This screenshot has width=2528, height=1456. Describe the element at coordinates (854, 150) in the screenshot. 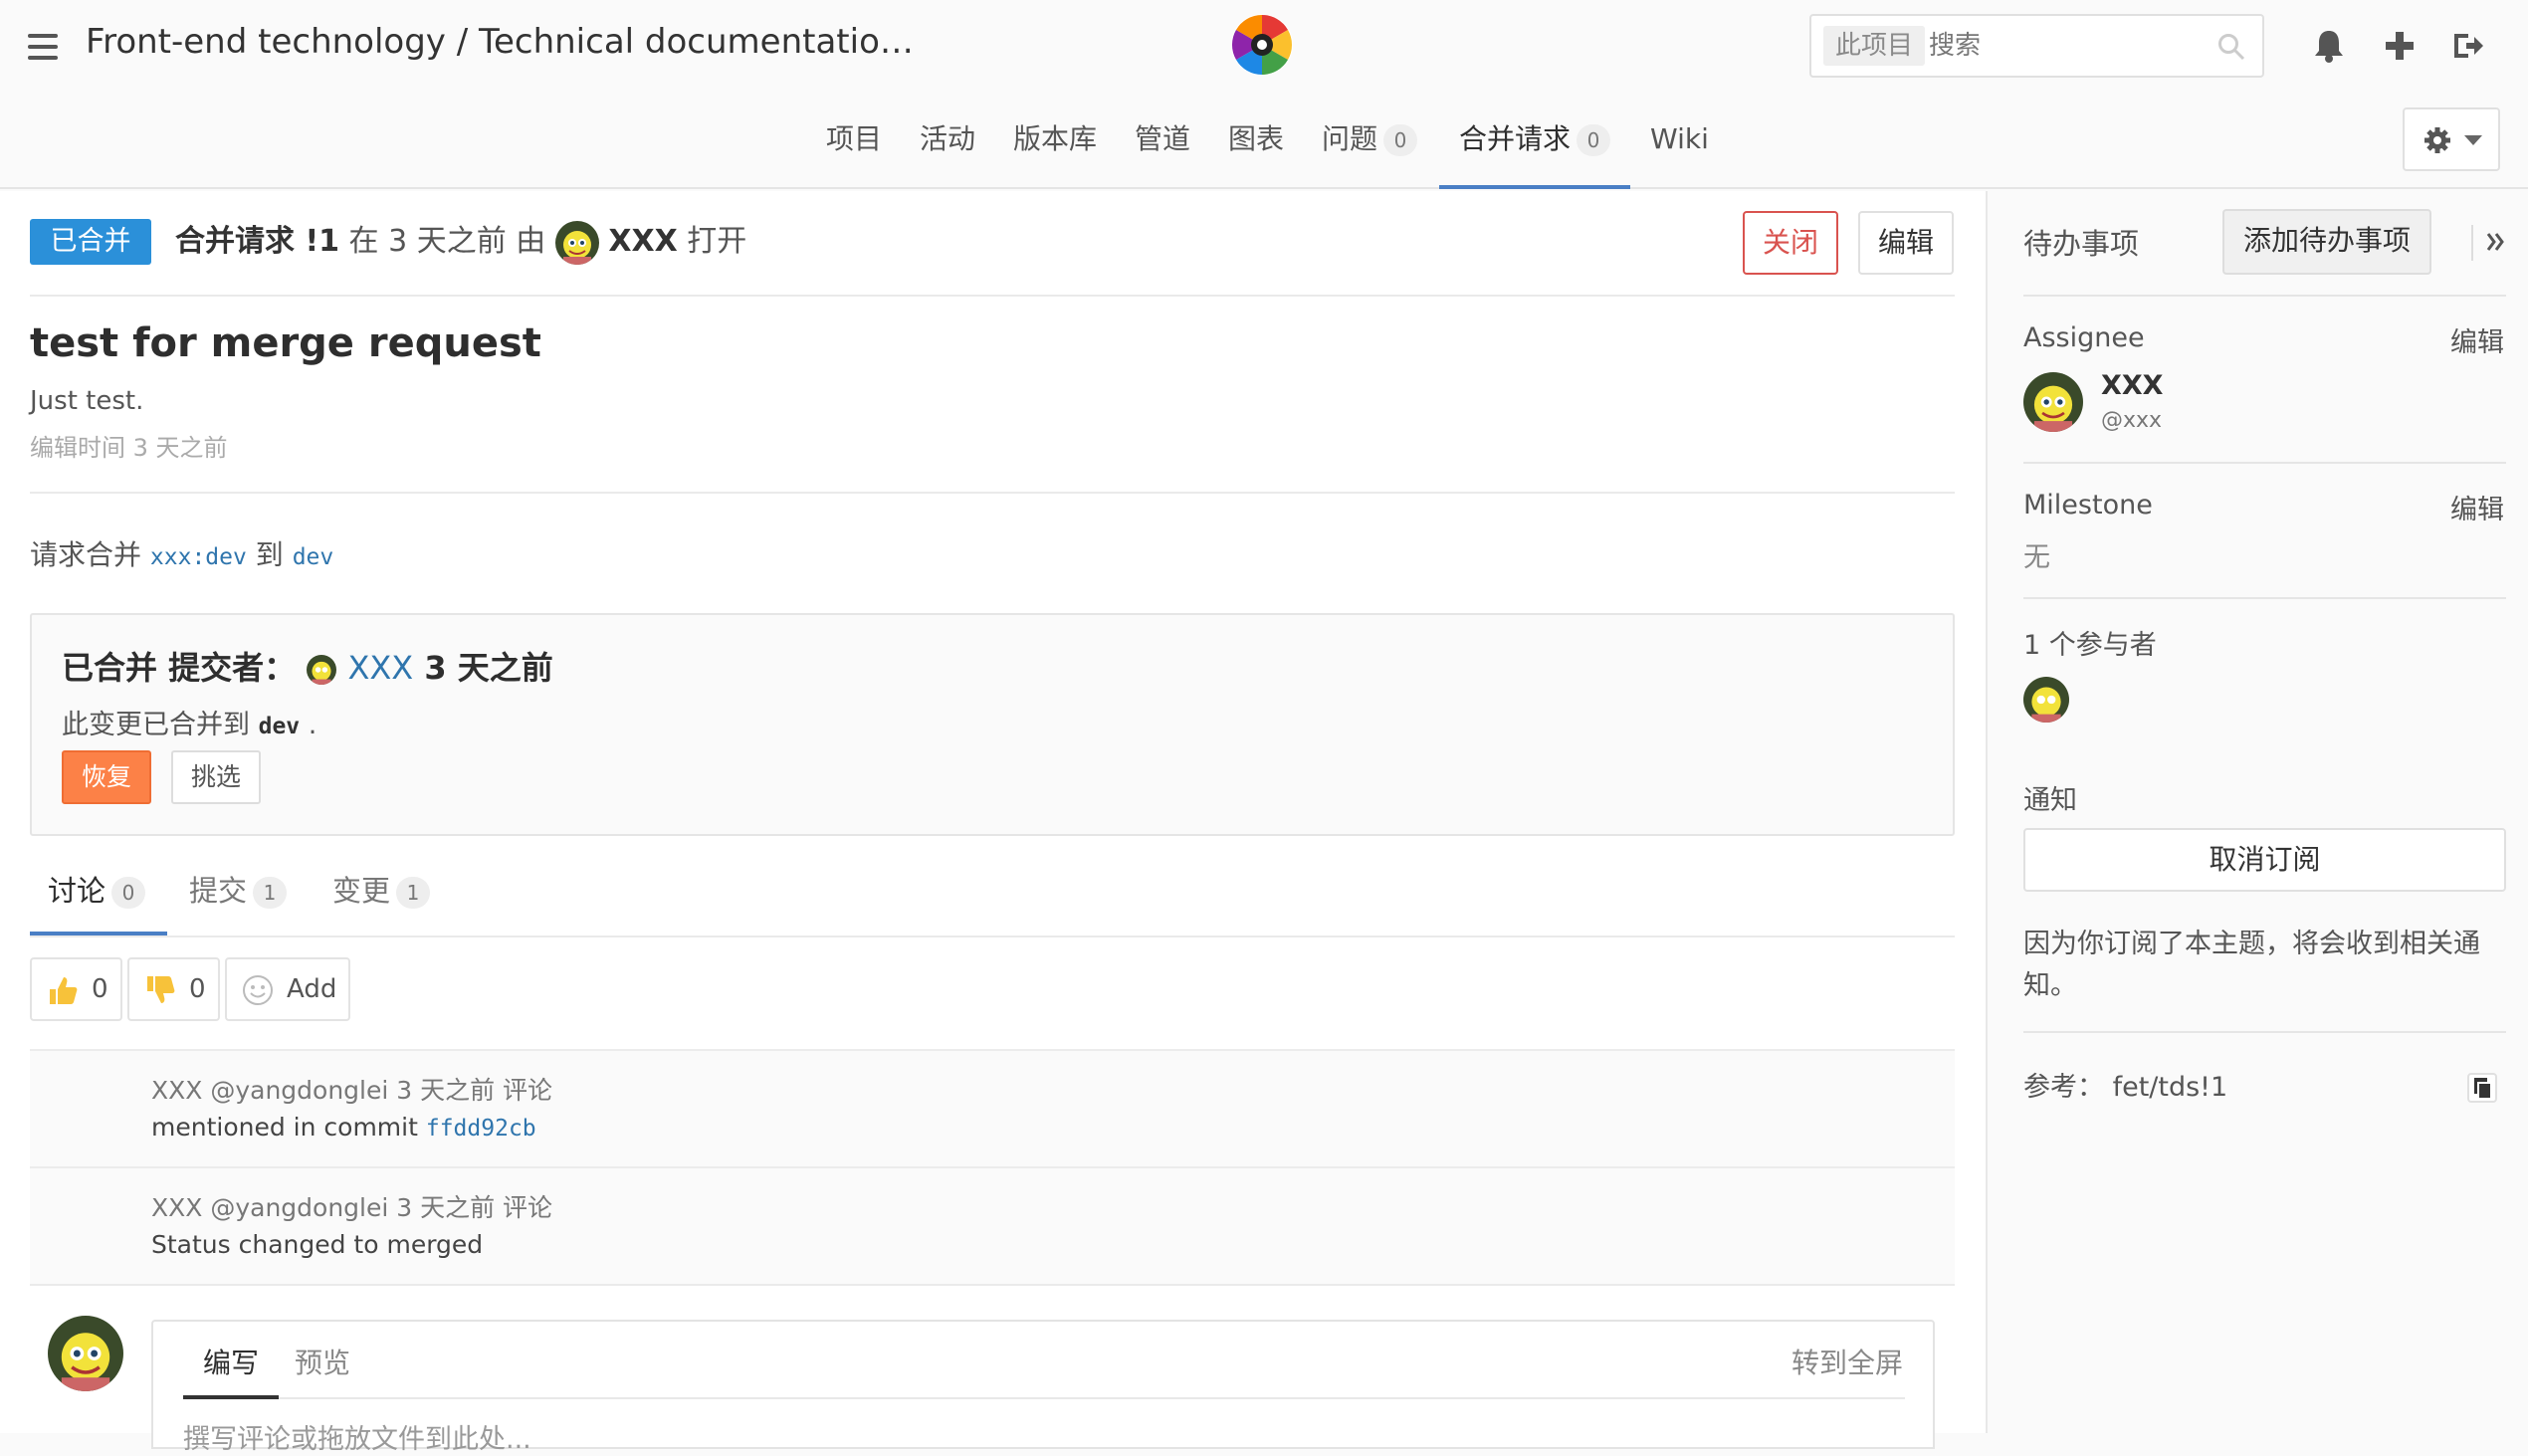

I see `nav-tab-project: 项目` at that location.